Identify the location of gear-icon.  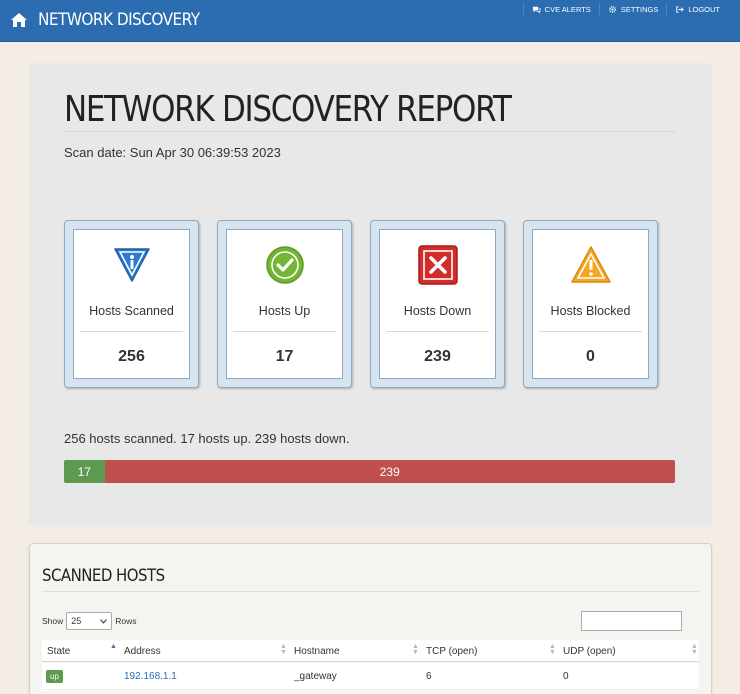
(612, 9).